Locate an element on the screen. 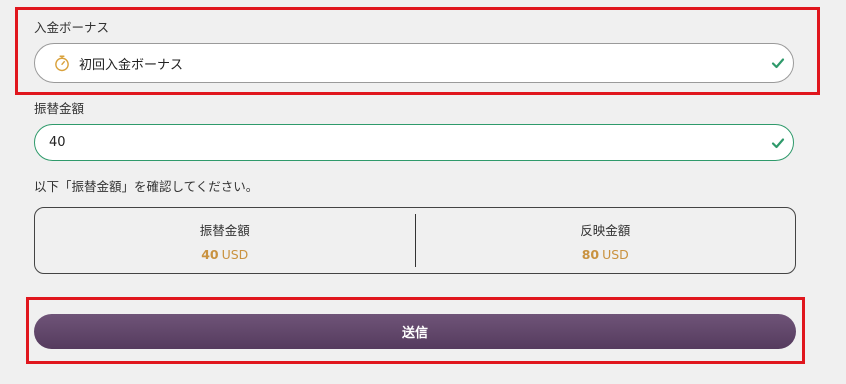 This screenshot has width=846, height=384. submit-button: 送信 is located at coordinates (415, 331).